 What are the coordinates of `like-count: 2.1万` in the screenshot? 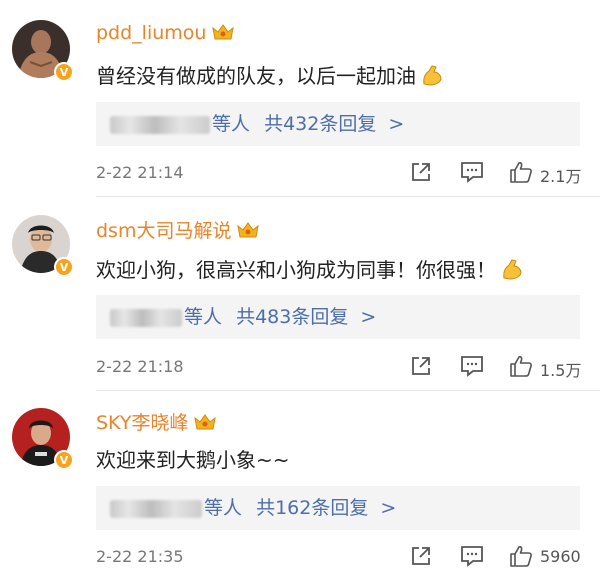 It's located at (561, 176).